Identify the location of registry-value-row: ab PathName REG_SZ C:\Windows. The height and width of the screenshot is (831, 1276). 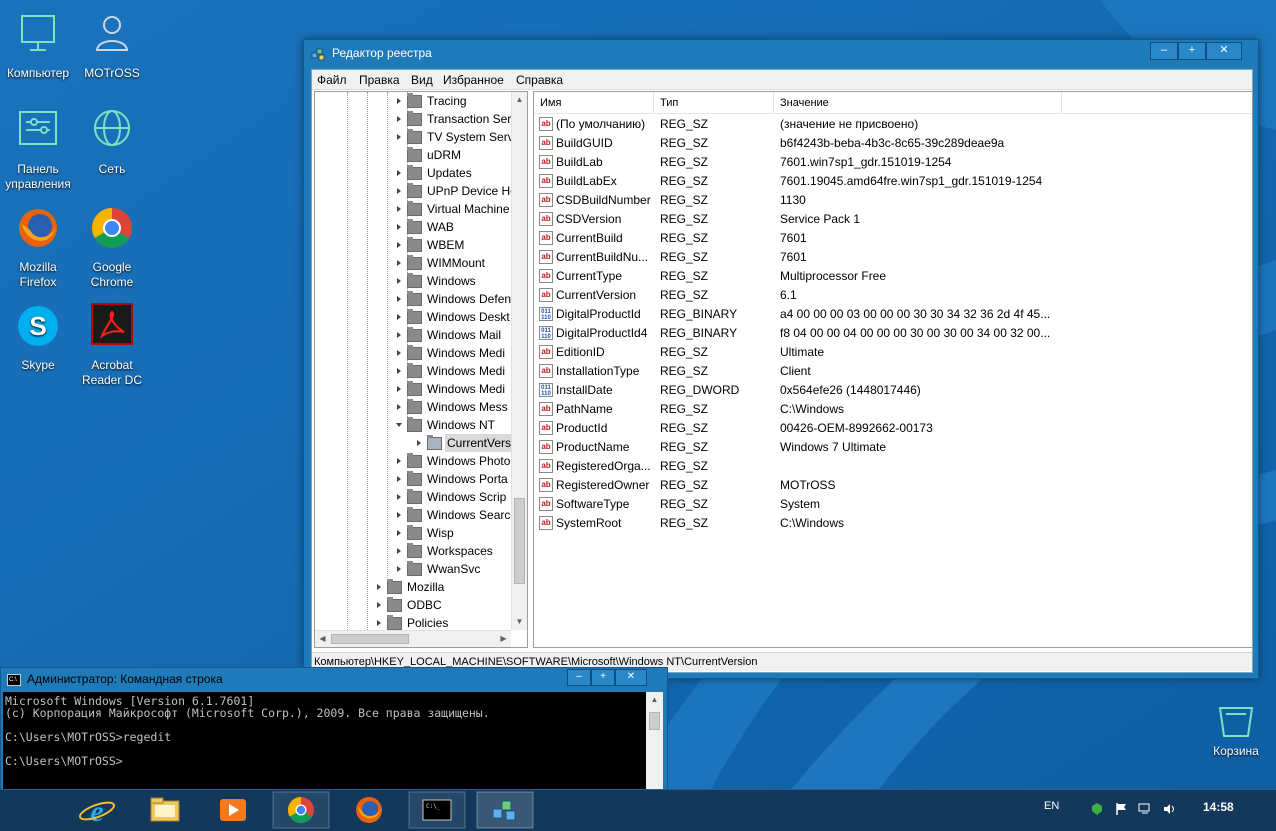
(893, 409).